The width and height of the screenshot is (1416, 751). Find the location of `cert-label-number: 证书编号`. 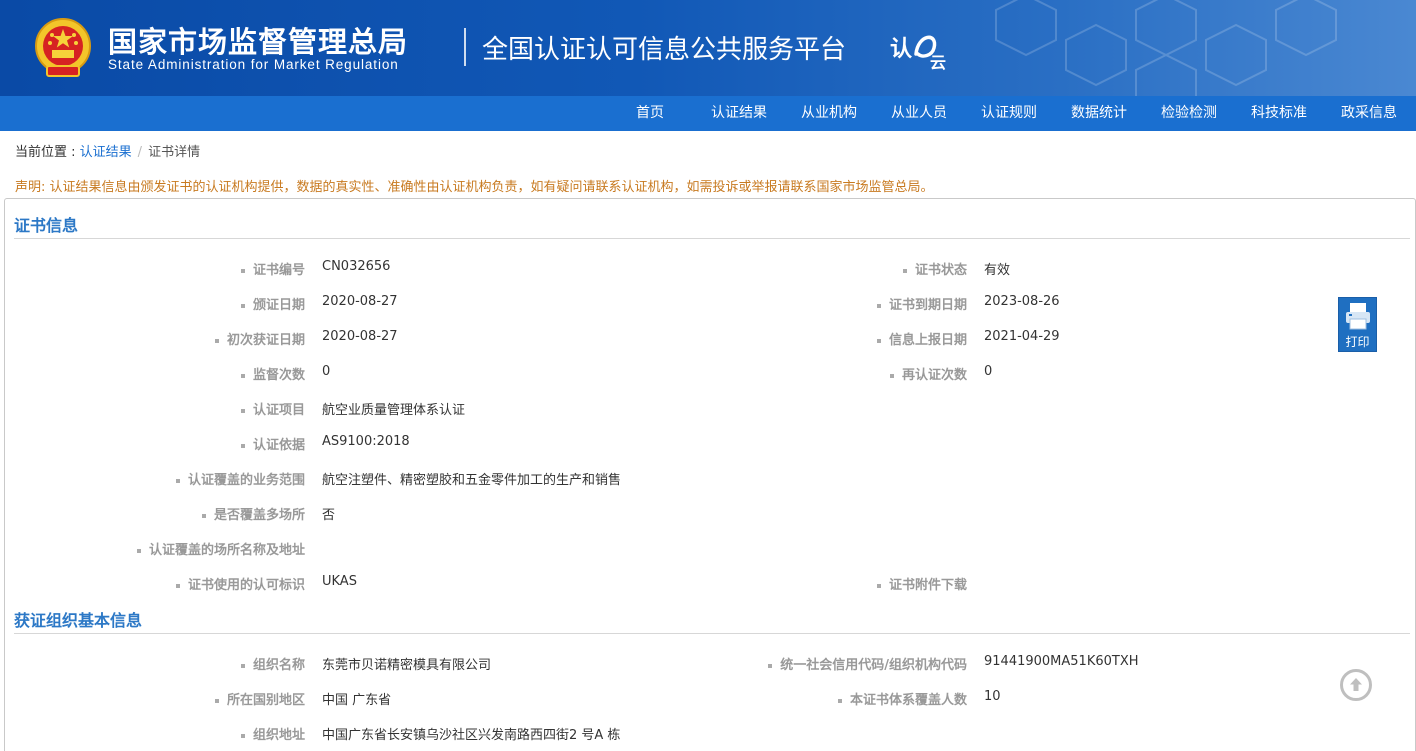

cert-label-number: 证书编号 is located at coordinates (272, 268).